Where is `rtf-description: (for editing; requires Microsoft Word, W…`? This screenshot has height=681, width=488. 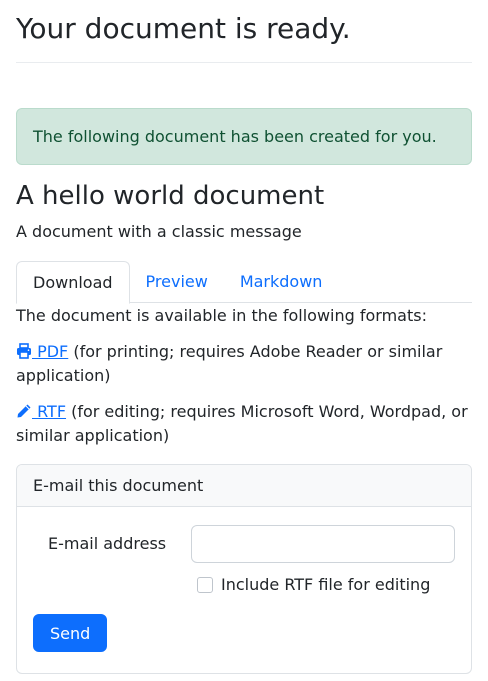 rtf-description: (for editing; requires Microsoft Word, W… is located at coordinates (242, 424).